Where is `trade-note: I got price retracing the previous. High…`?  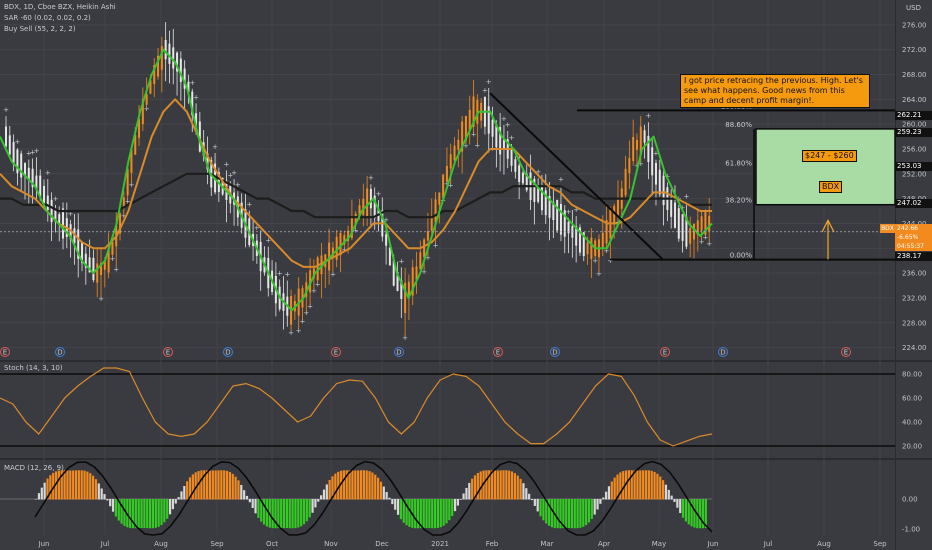 trade-note: I got price retracing the previous. High… is located at coordinates (775, 91).